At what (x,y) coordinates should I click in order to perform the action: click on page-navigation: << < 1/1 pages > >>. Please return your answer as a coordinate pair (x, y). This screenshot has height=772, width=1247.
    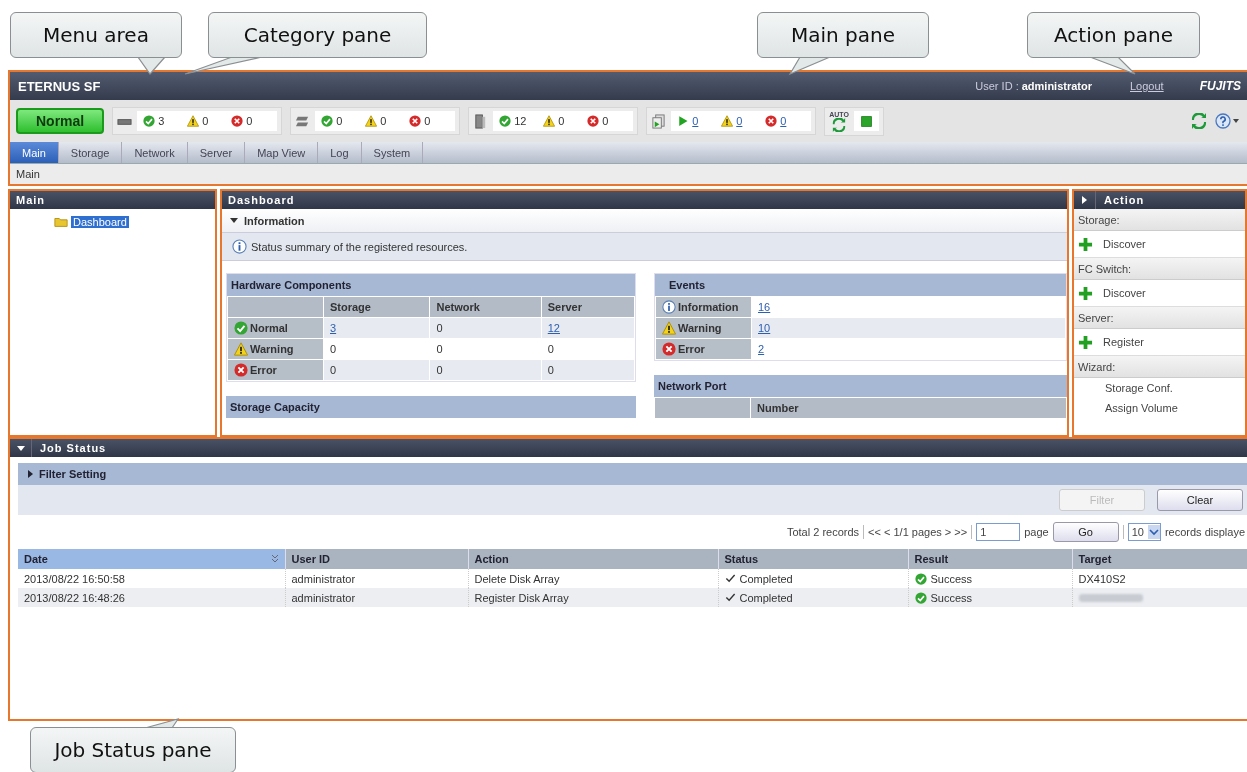
    Looking at the image, I should click on (918, 532).